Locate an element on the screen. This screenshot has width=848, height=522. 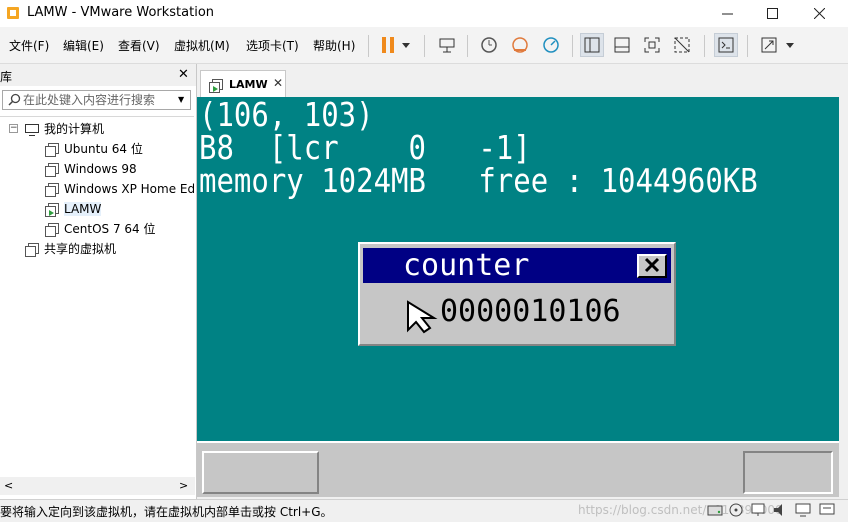
tab-close-icon: ✕ is located at coordinates (278, 83).